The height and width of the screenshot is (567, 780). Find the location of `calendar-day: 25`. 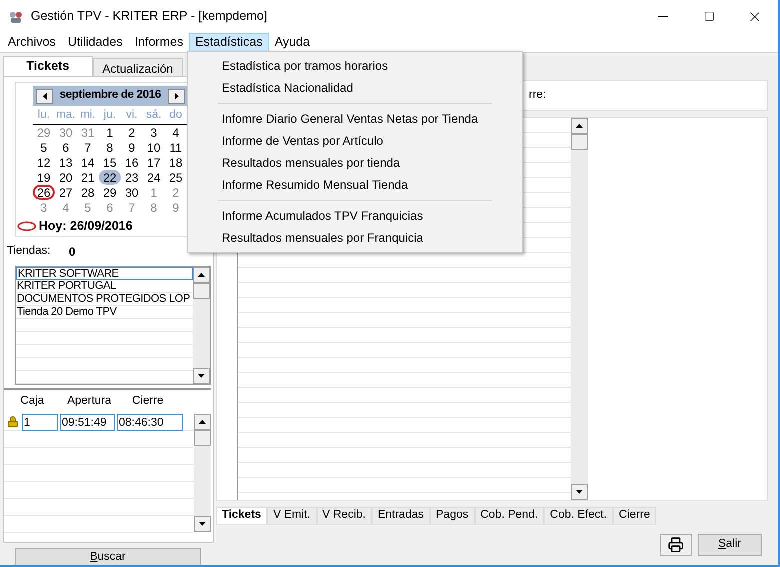

calendar-day: 25 is located at coordinates (176, 178).